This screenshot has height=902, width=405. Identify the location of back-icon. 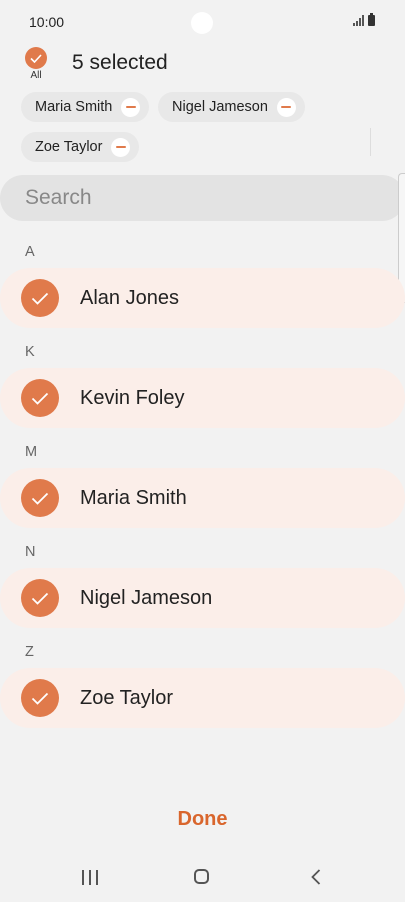
(316, 879).